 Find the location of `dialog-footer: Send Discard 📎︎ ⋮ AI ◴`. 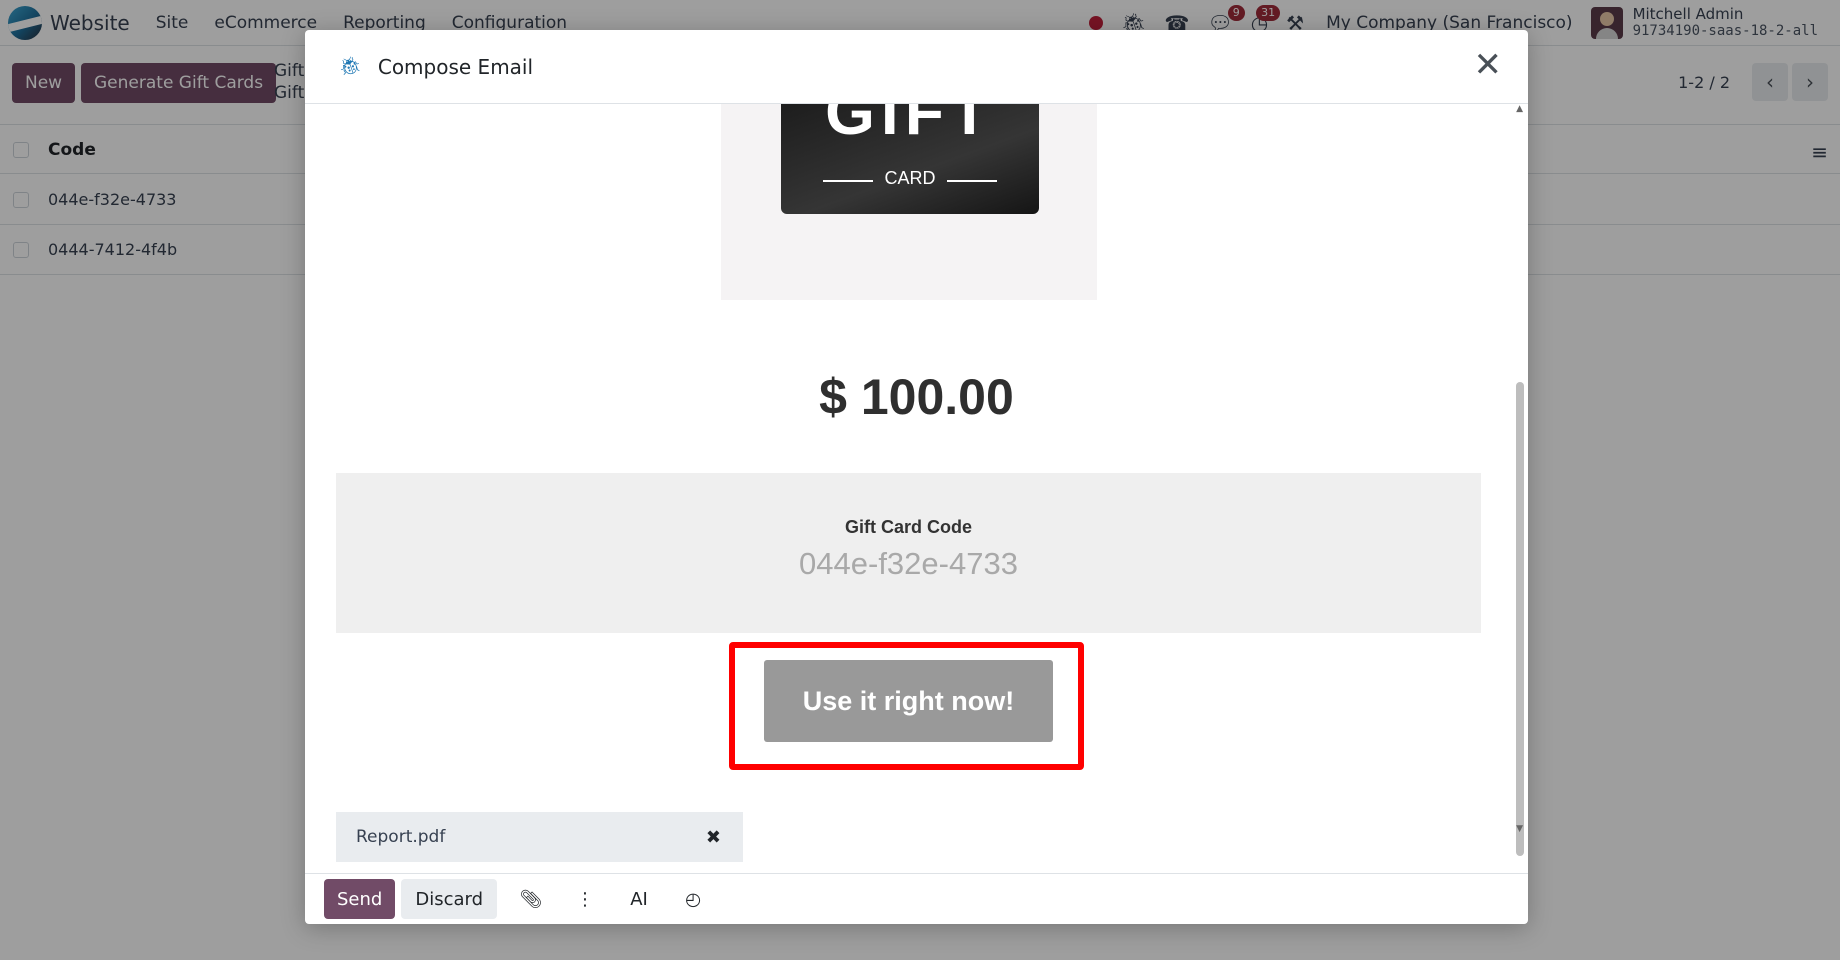

dialog-footer: Send Discard 📎︎ ⋮ AI ◴ is located at coordinates (916, 898).